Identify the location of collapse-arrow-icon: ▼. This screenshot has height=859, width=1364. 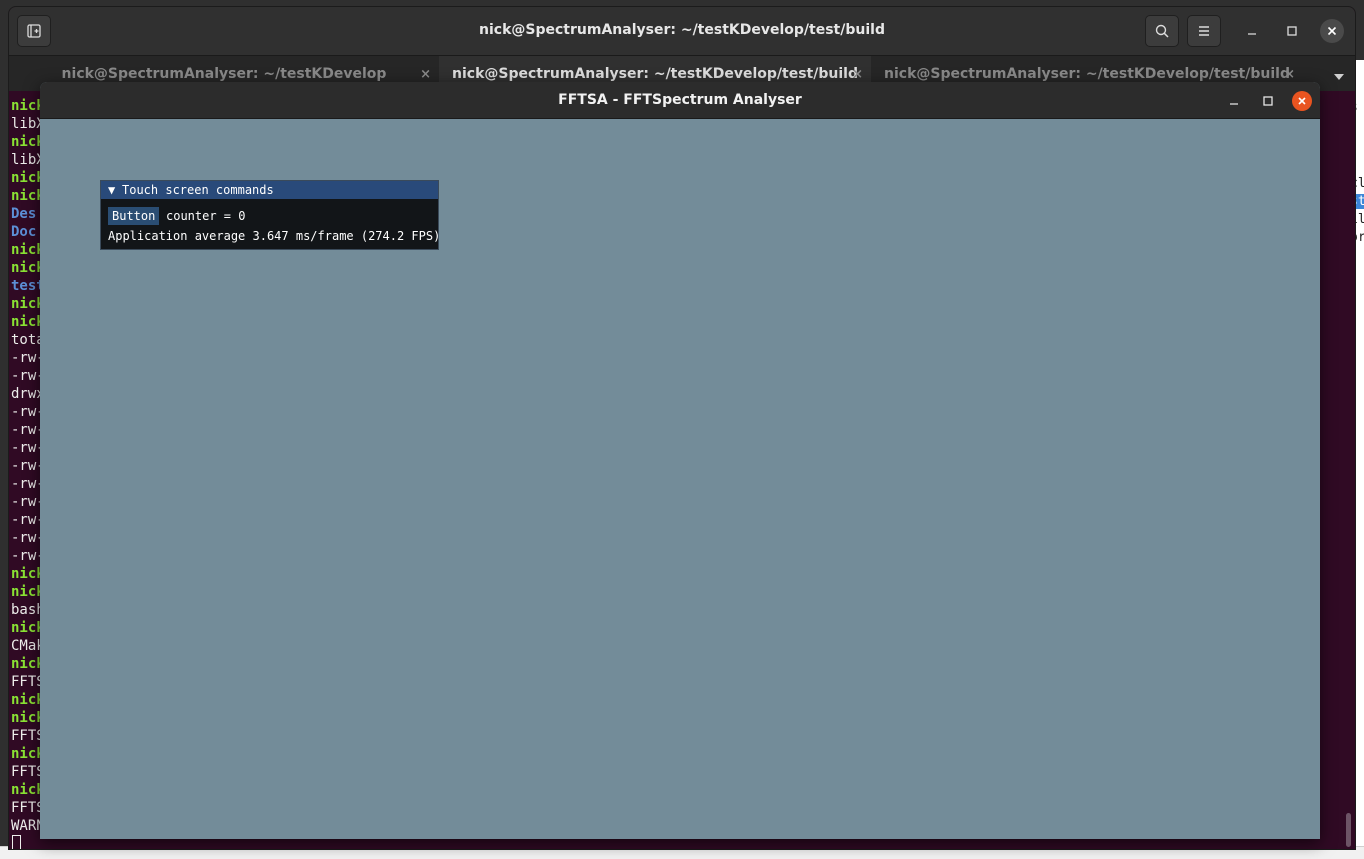
(112, 190).